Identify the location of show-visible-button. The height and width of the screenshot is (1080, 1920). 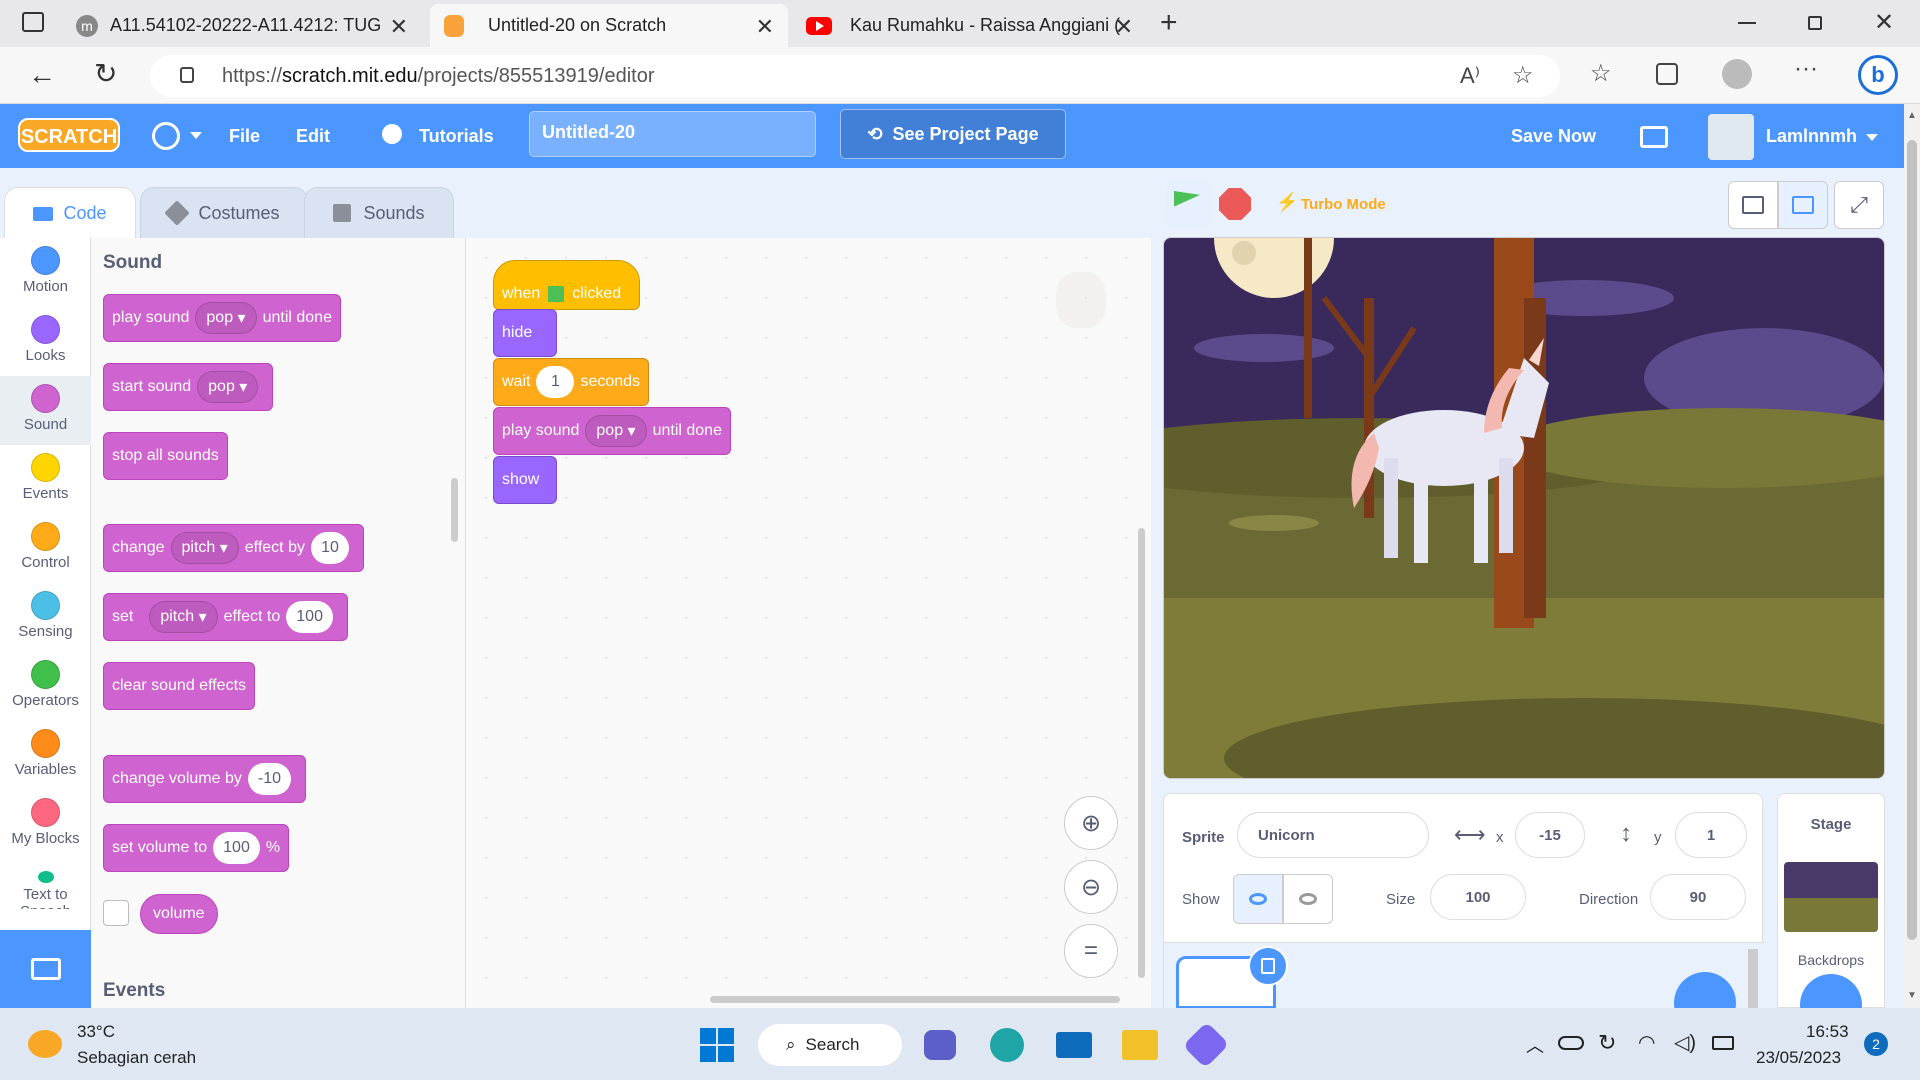
(1258, 899).